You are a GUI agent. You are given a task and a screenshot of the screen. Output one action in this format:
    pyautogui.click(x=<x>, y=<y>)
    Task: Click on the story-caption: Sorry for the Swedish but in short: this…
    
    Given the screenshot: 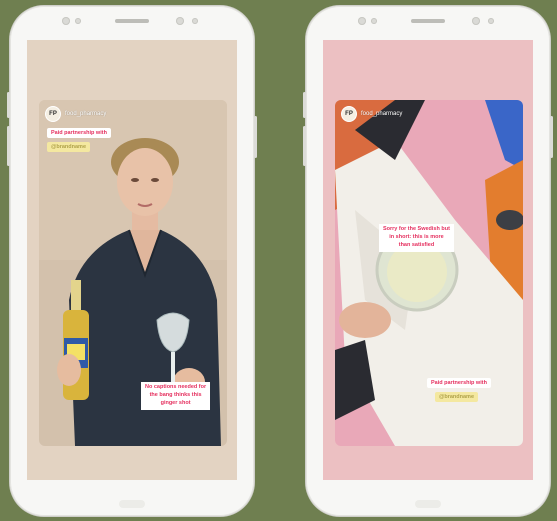 What is the action you would take?
    pyautogui.click(x=416, y=238)
    